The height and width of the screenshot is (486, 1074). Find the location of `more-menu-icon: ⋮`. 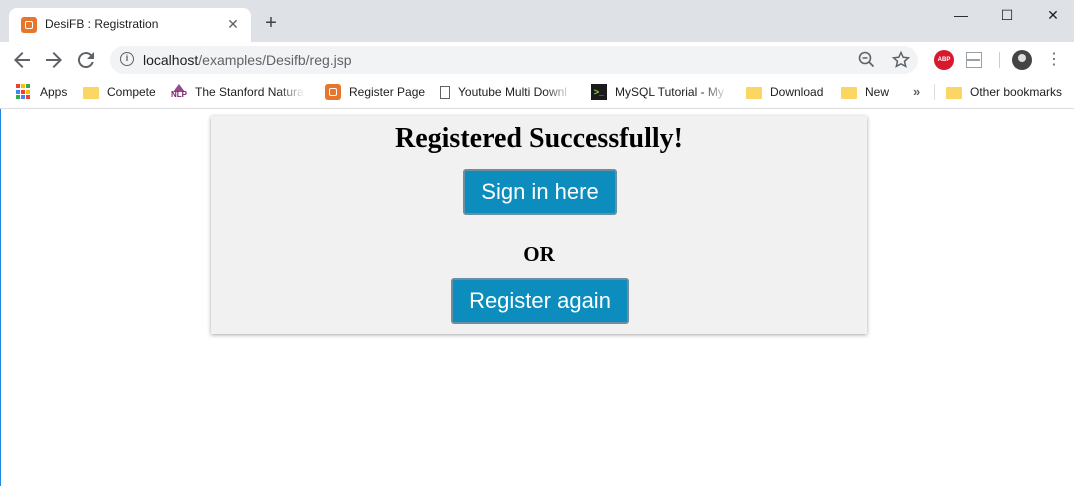

more-menu-icon: ⋮ is located at coordinates (1054, 60).